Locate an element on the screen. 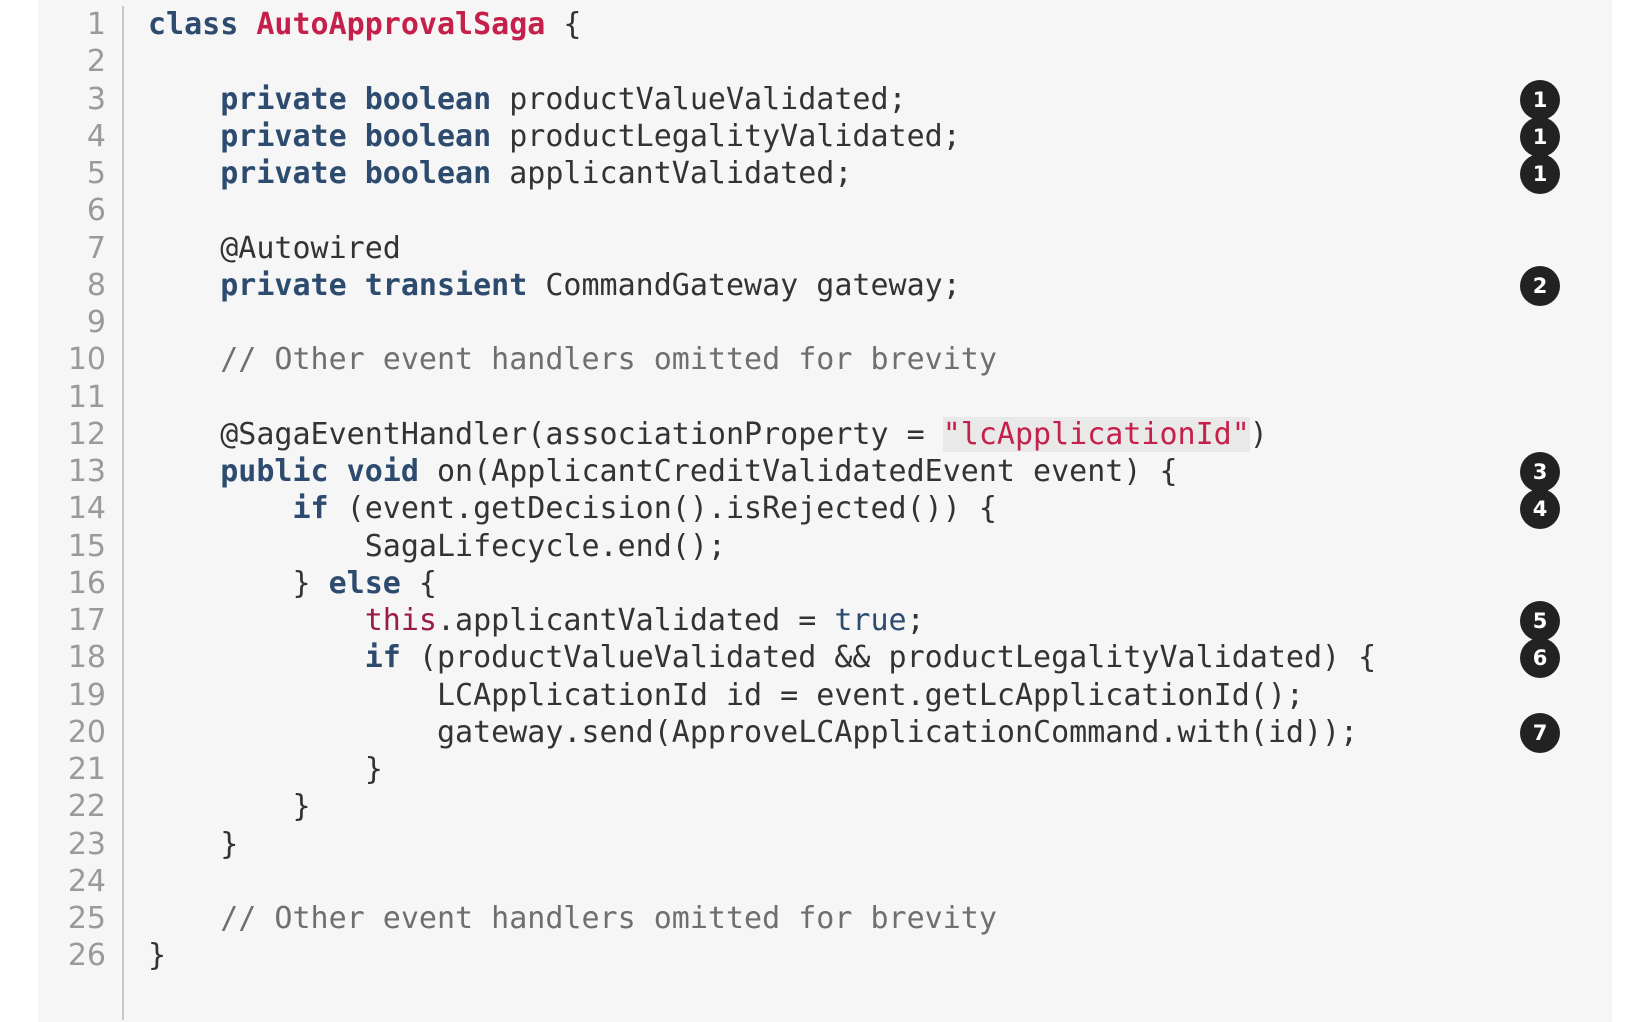 Image resolution: width=1650 pixels, height=1022 pixels. line-number: 21 is located at coordinates (86, 769).